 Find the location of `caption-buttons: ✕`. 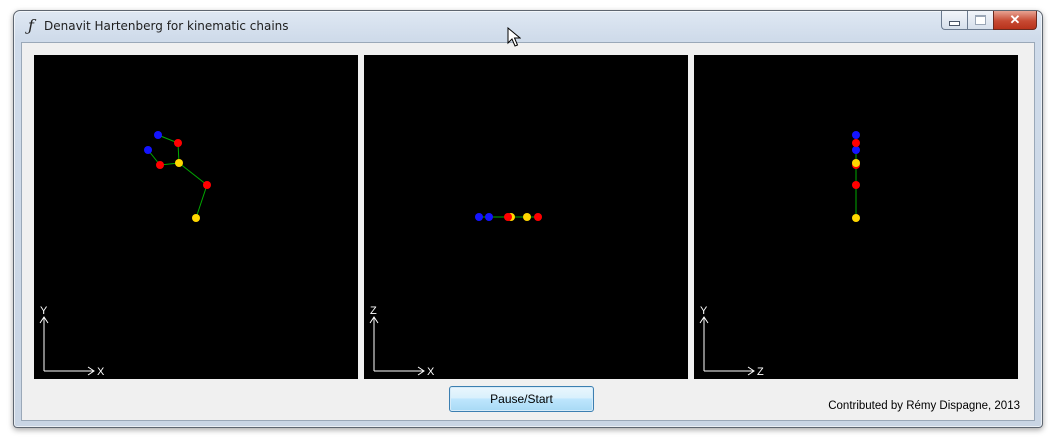

caption-buttons: ✕ is located at coordinates (989, 21).